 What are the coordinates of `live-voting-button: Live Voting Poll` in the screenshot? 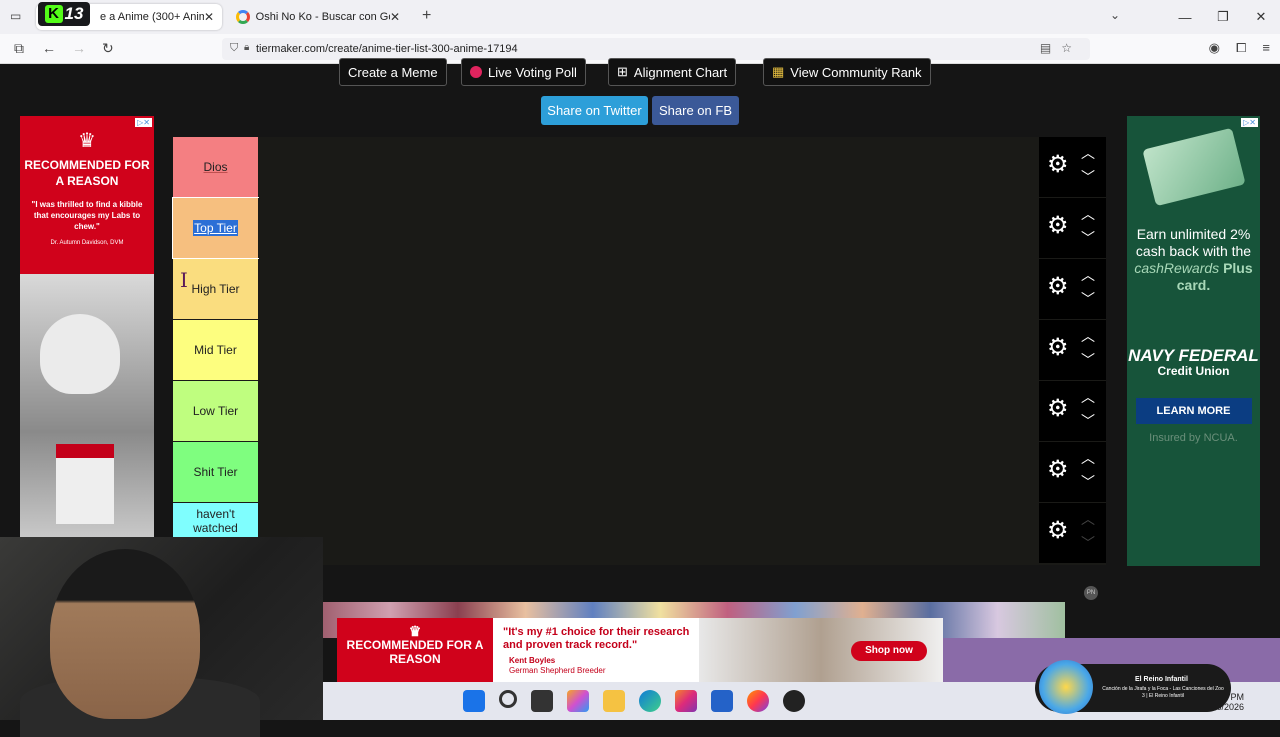 It's located at (523, 72).